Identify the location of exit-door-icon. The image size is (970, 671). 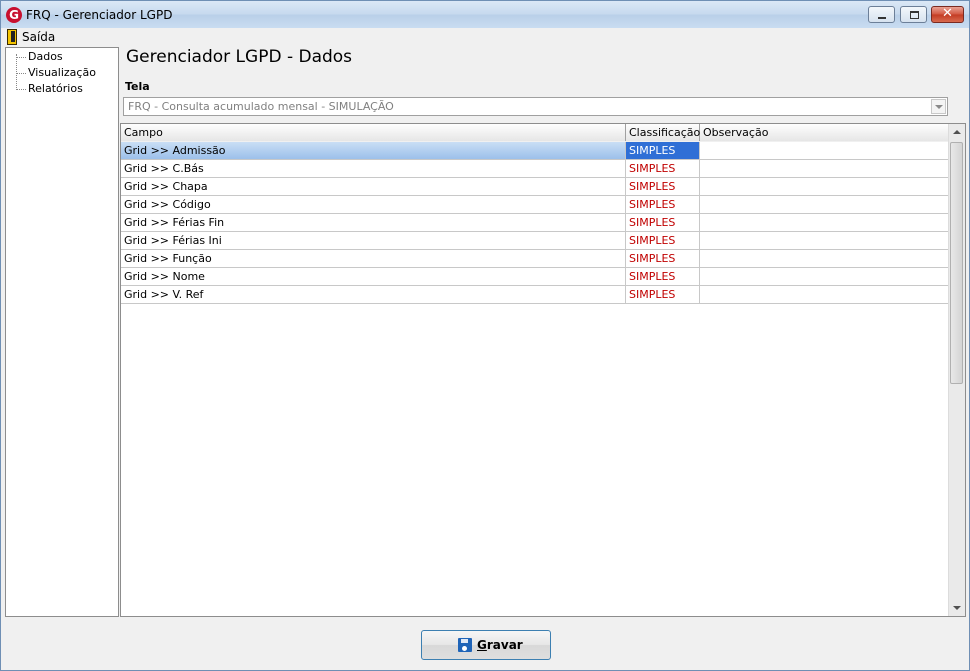
(12, 37).